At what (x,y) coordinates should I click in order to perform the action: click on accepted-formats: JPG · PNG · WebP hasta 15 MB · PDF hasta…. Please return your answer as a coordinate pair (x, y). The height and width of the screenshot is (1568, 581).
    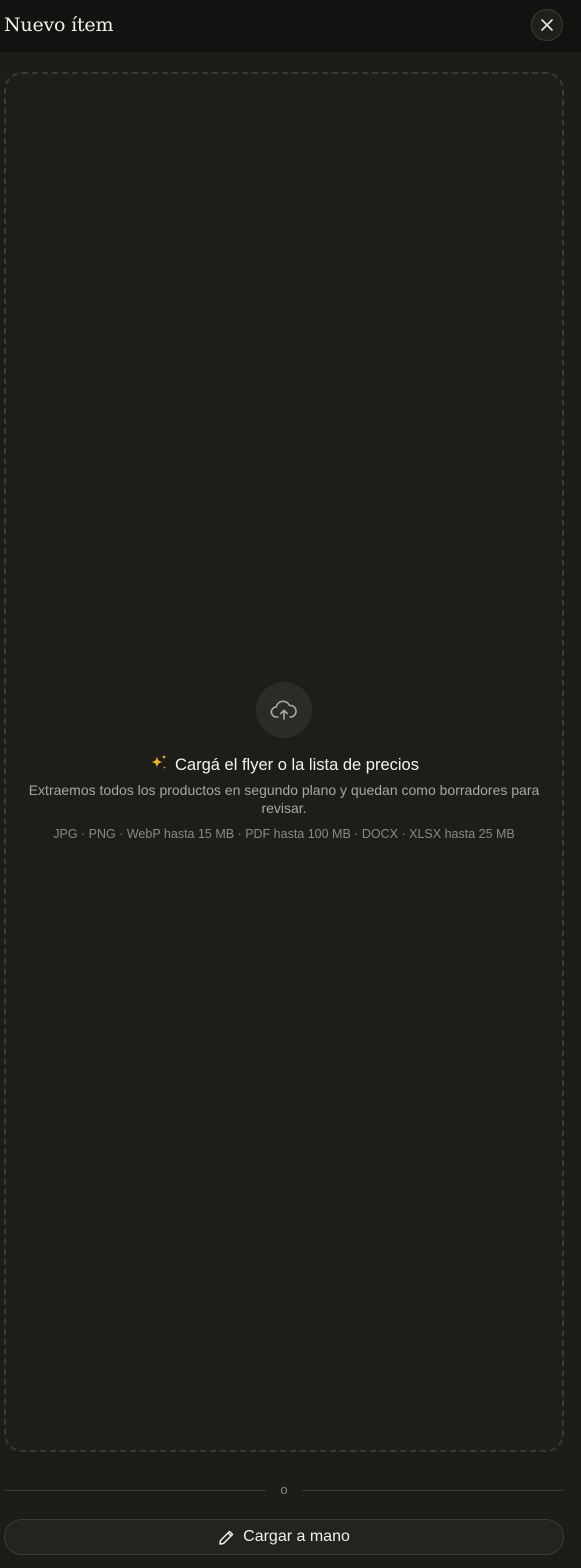
    Looking at the image, I should click on (284, 834).